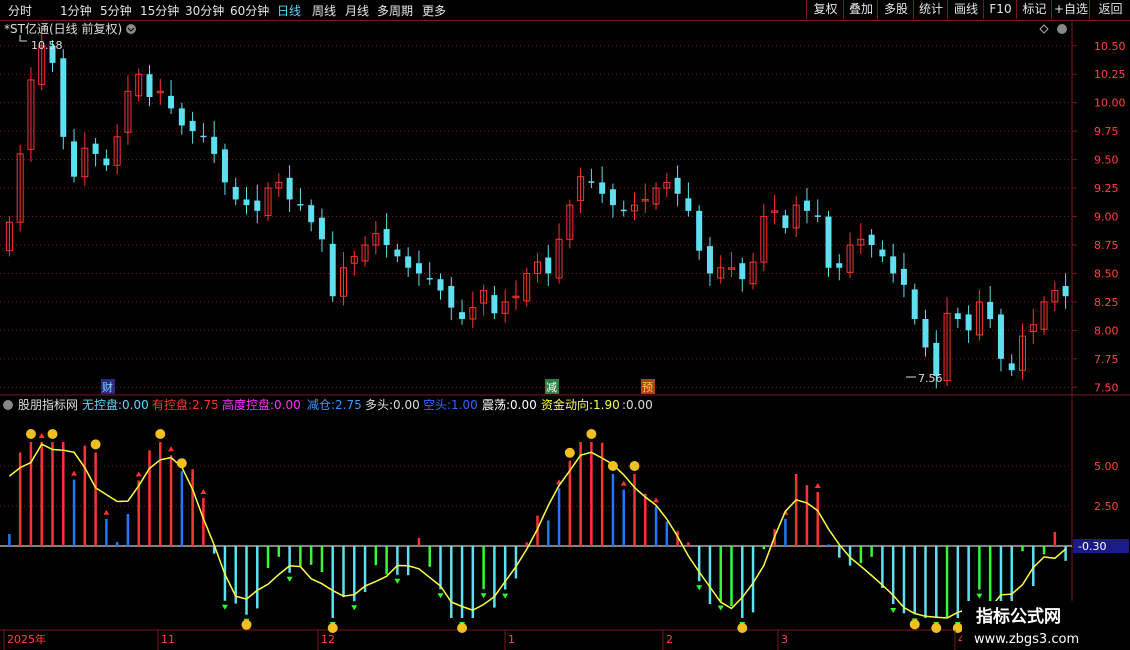  Describe the element at coordinates (1062, 29) in the screenshot. I see `settings-icon` at that location.